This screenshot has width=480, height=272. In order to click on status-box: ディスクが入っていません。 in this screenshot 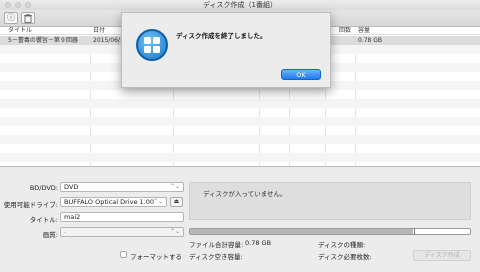, I will do `click(330, 201)`.